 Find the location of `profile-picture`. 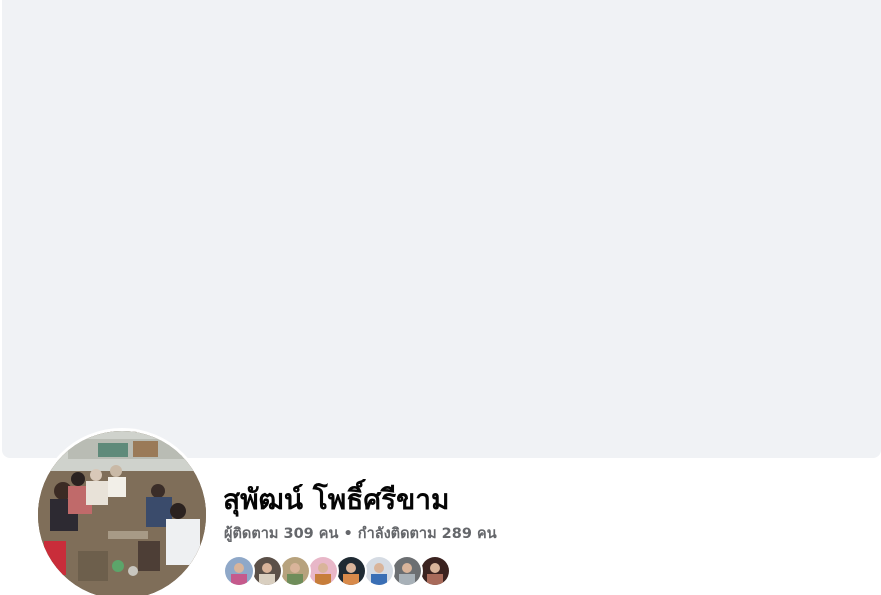

profile-picture is located at coordinates (122, 511).